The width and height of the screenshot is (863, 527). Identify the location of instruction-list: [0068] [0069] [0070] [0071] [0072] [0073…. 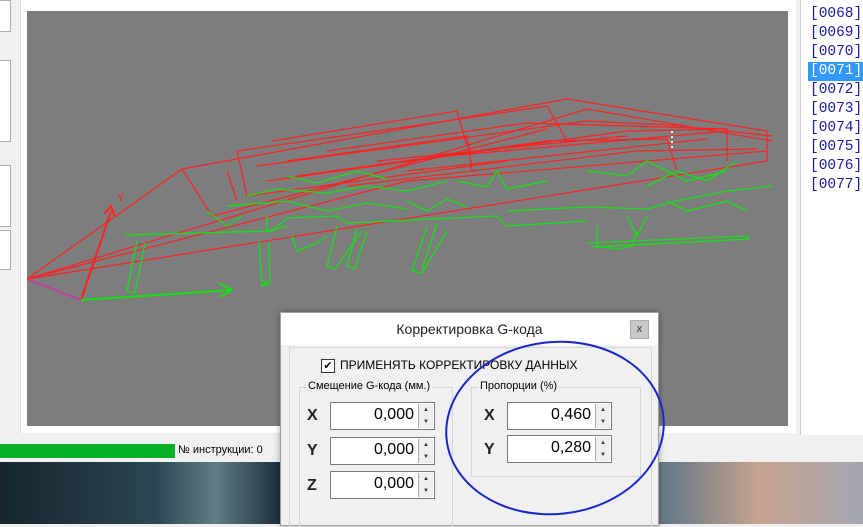
(831, 217).